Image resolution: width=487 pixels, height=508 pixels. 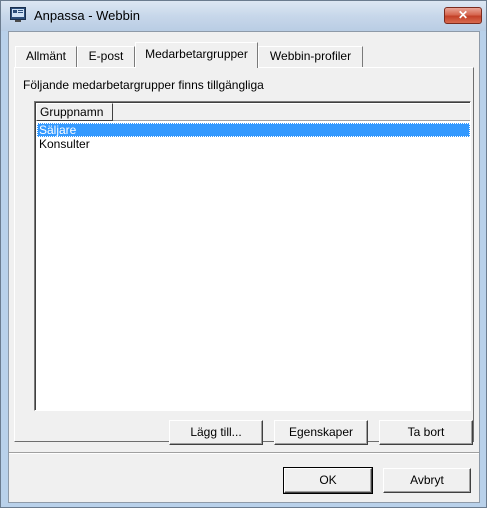 I want to click on tab-allmant: Allmänt, so click(x=46, y=56).